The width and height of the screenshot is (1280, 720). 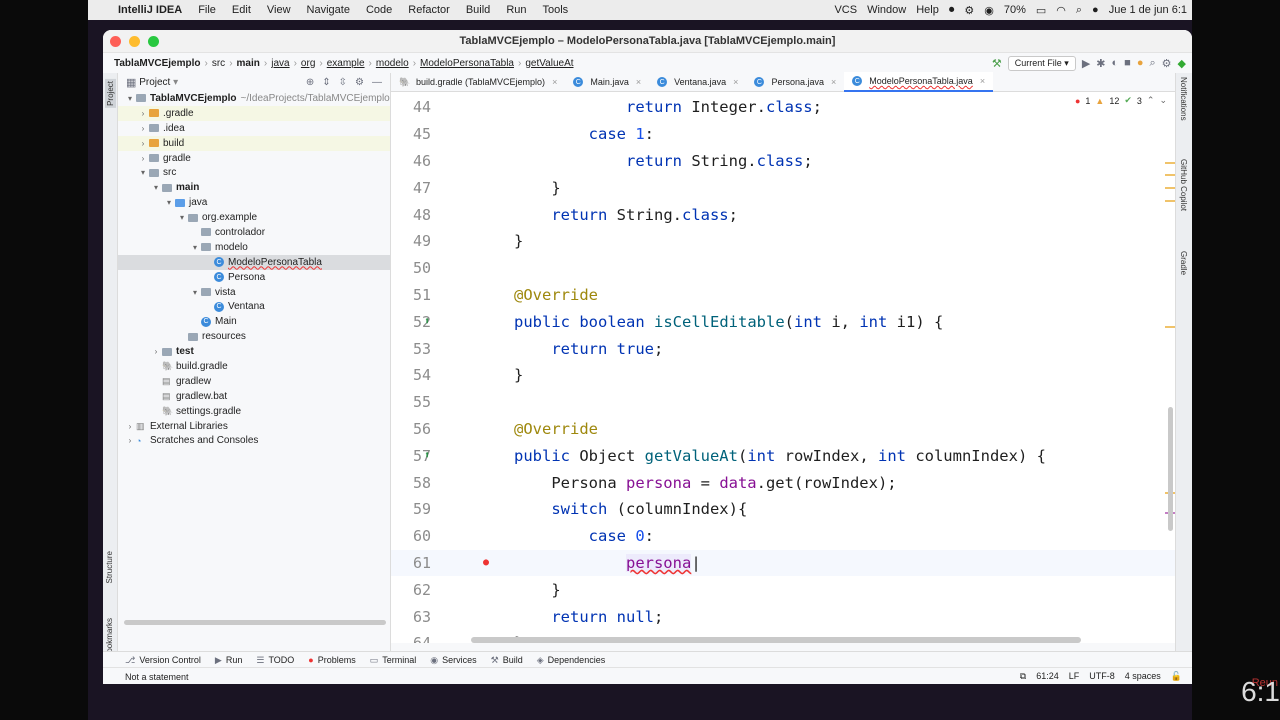 What do you see at coordinates (411, 268) in the screenshot?
I see `line-number: 50` at bounding box center [411, 268].